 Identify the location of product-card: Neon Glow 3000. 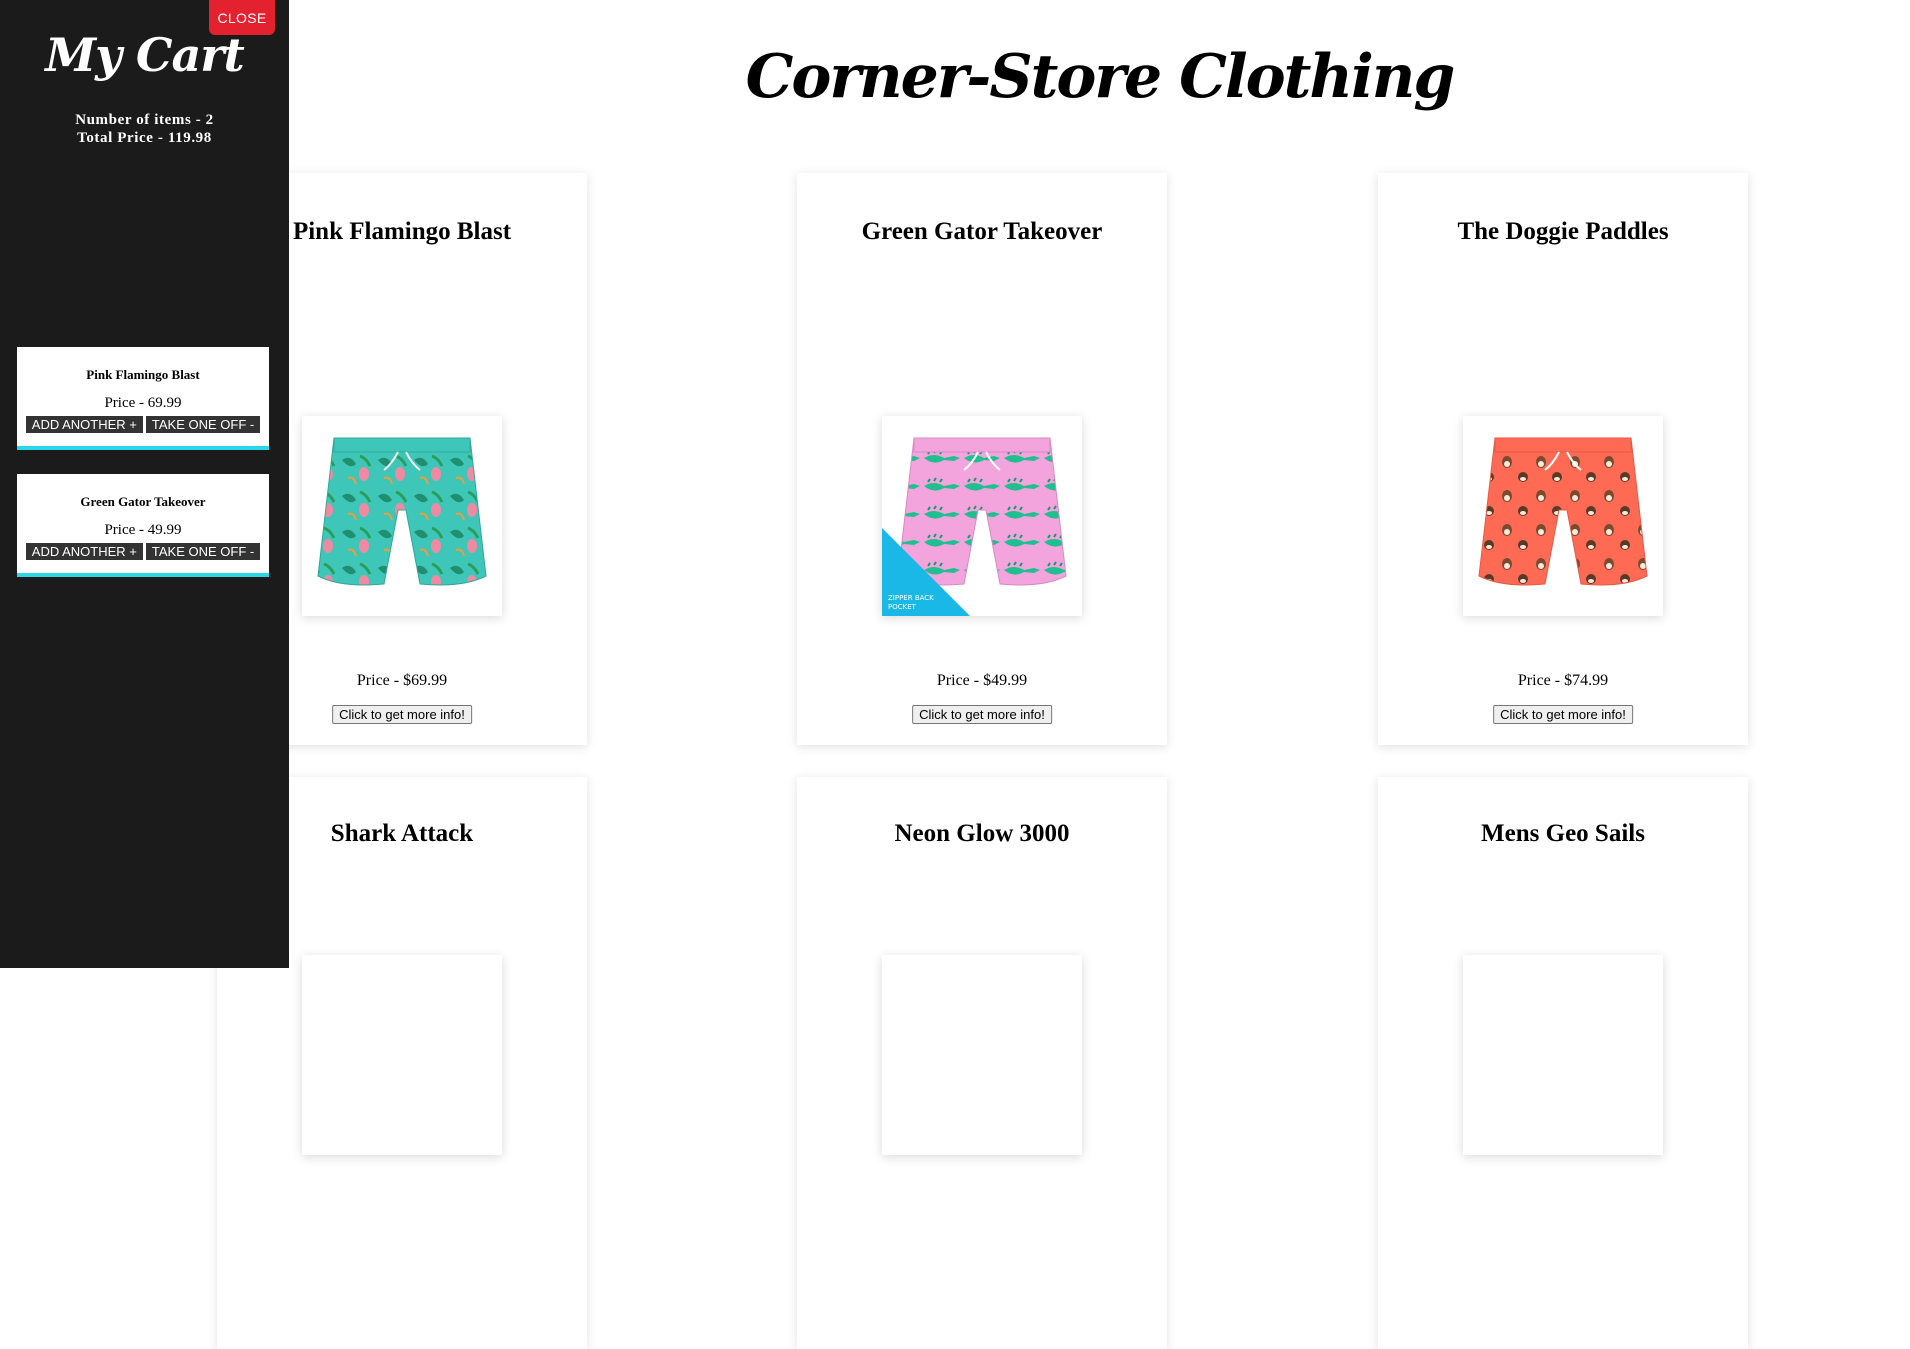
(982, 1063).